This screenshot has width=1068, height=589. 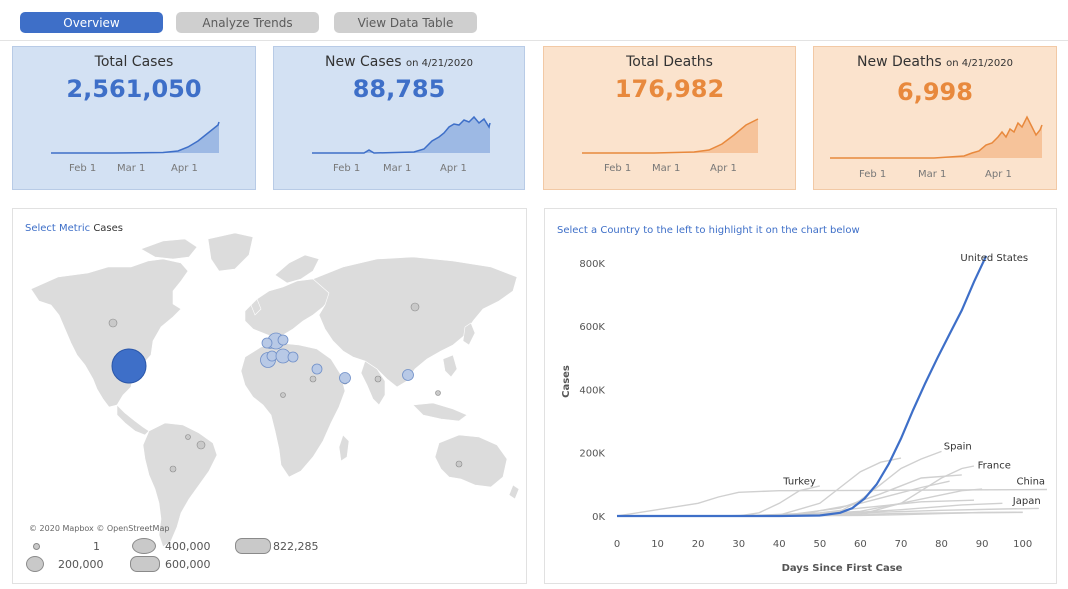 I want to click on x-tick-label: 70, so click(x=901, y=544).